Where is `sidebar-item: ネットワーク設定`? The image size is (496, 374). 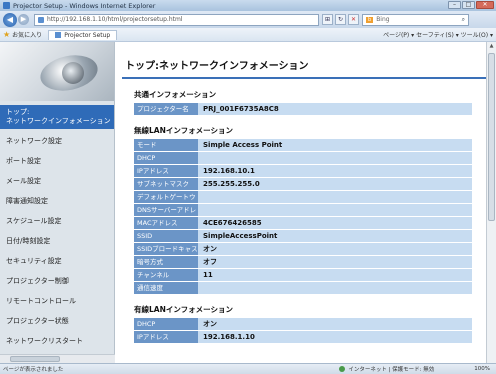 sidebar-item: ネットワーク設定 is located at coordinates (57, 141).